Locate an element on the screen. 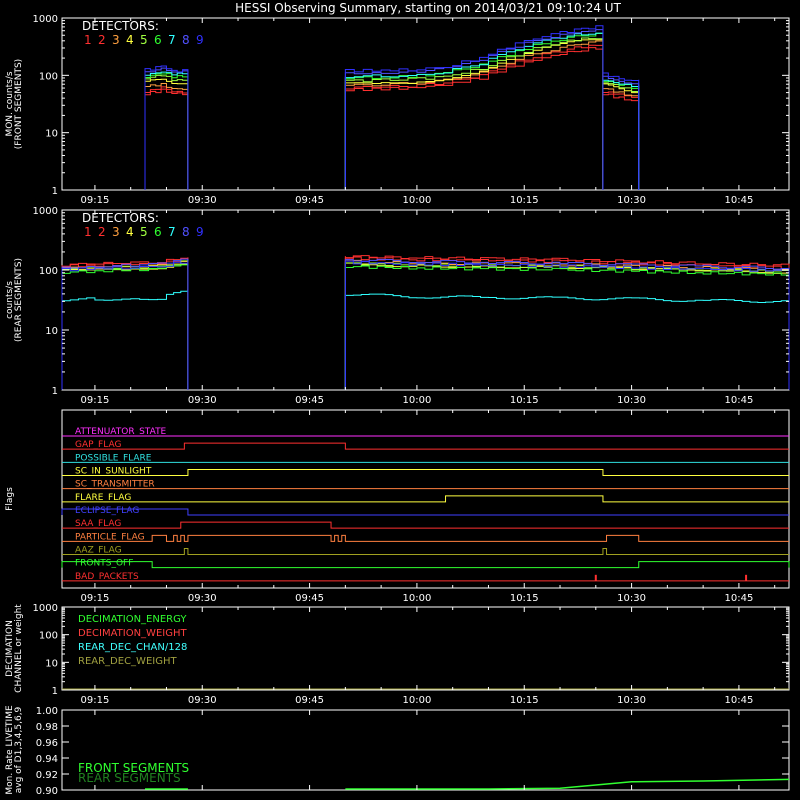 The image size is (800, 800). decimation-panel-y-tick-label: 100 is located at coordinates (48, 636).